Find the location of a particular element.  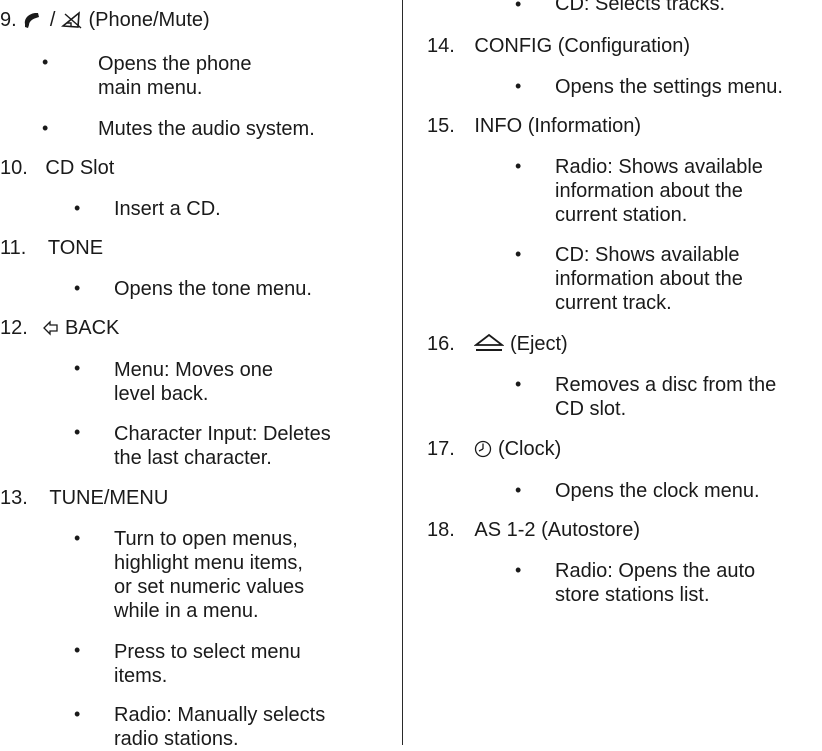

item-10-number: 10. is located at coordinates (14, 168).